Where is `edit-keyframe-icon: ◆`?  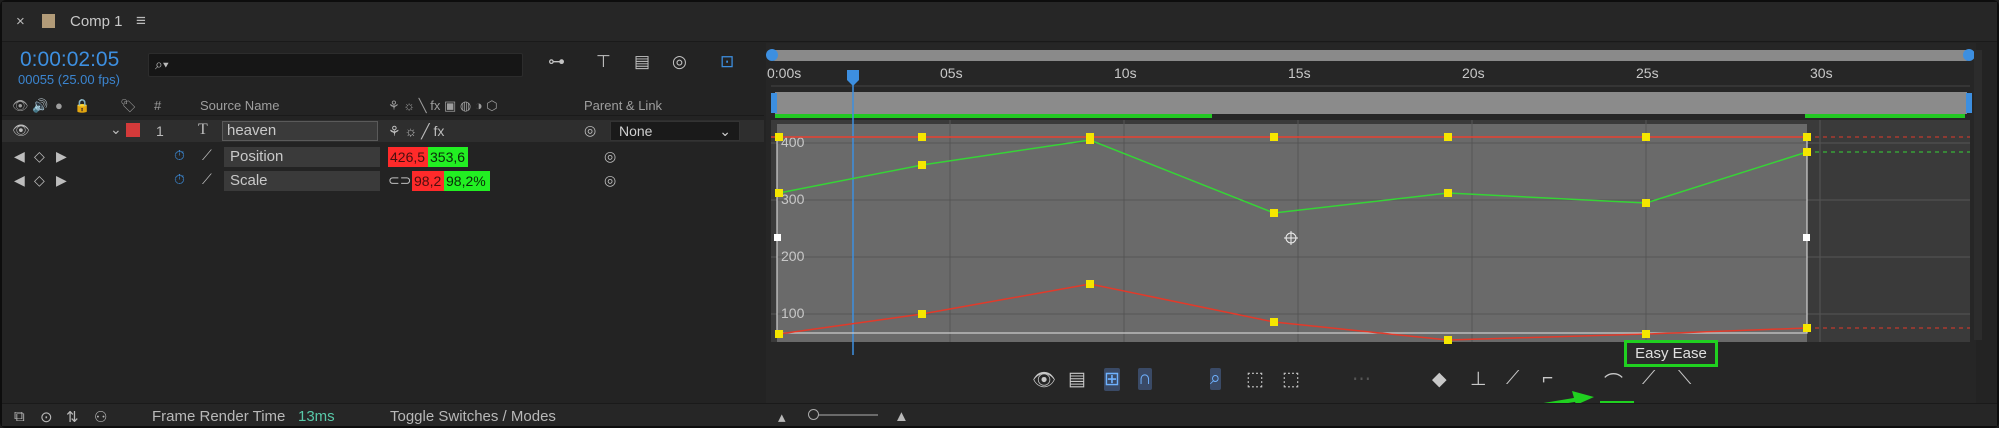
edit-keyframe-icon: ◆ is located at coordinates (1439, 379).